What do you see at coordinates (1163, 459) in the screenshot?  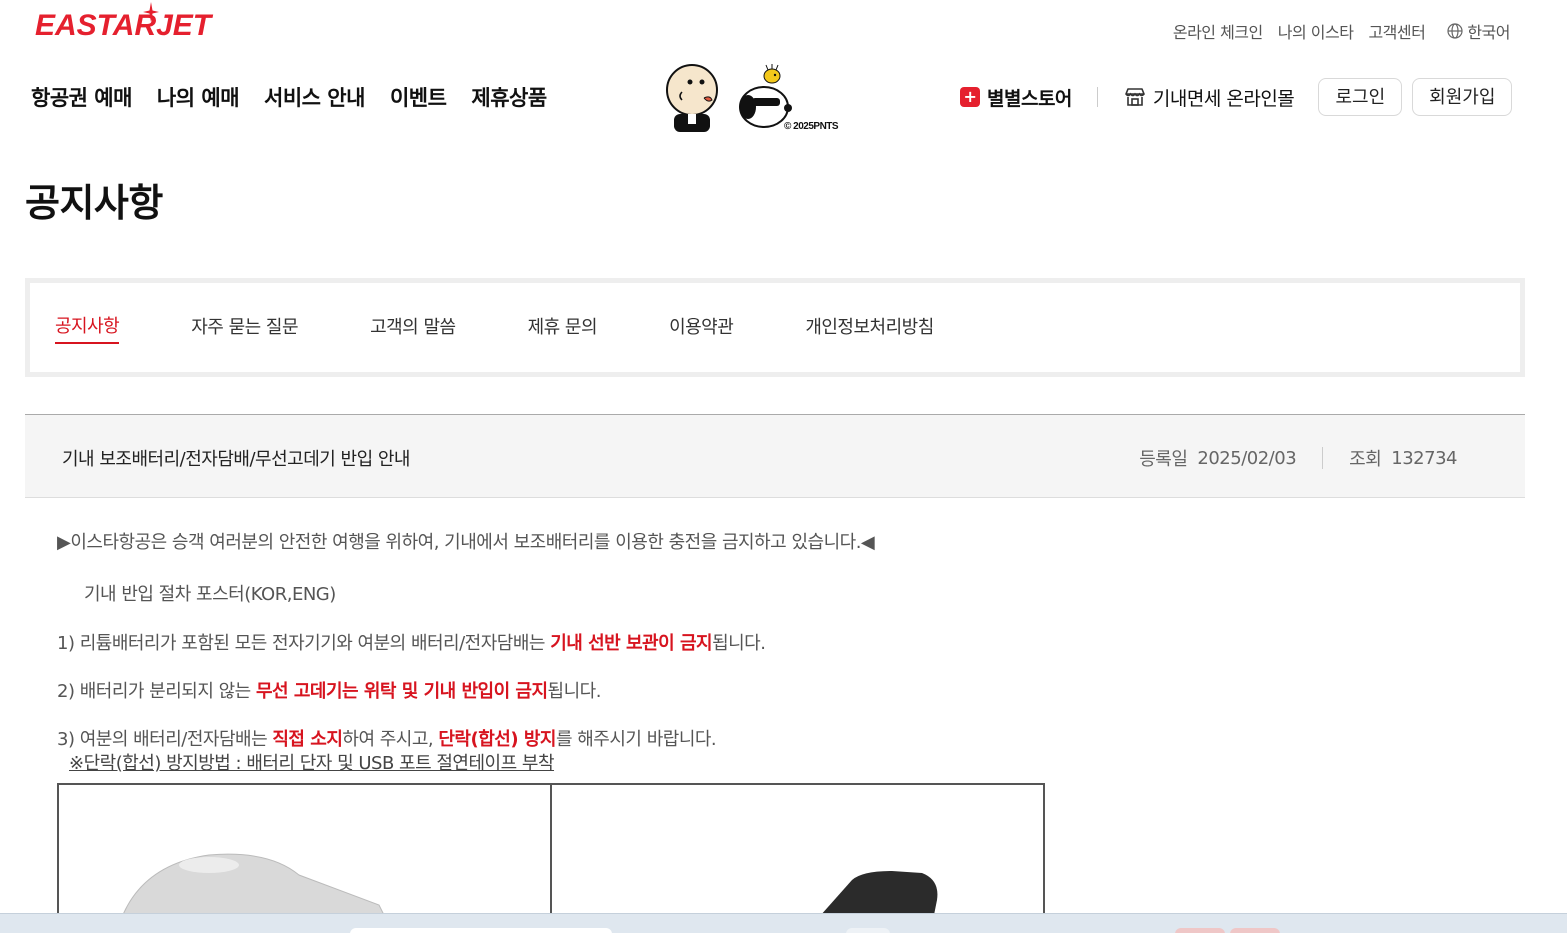 I see `date-label: 등록일` at bounding box center [1163, 459].